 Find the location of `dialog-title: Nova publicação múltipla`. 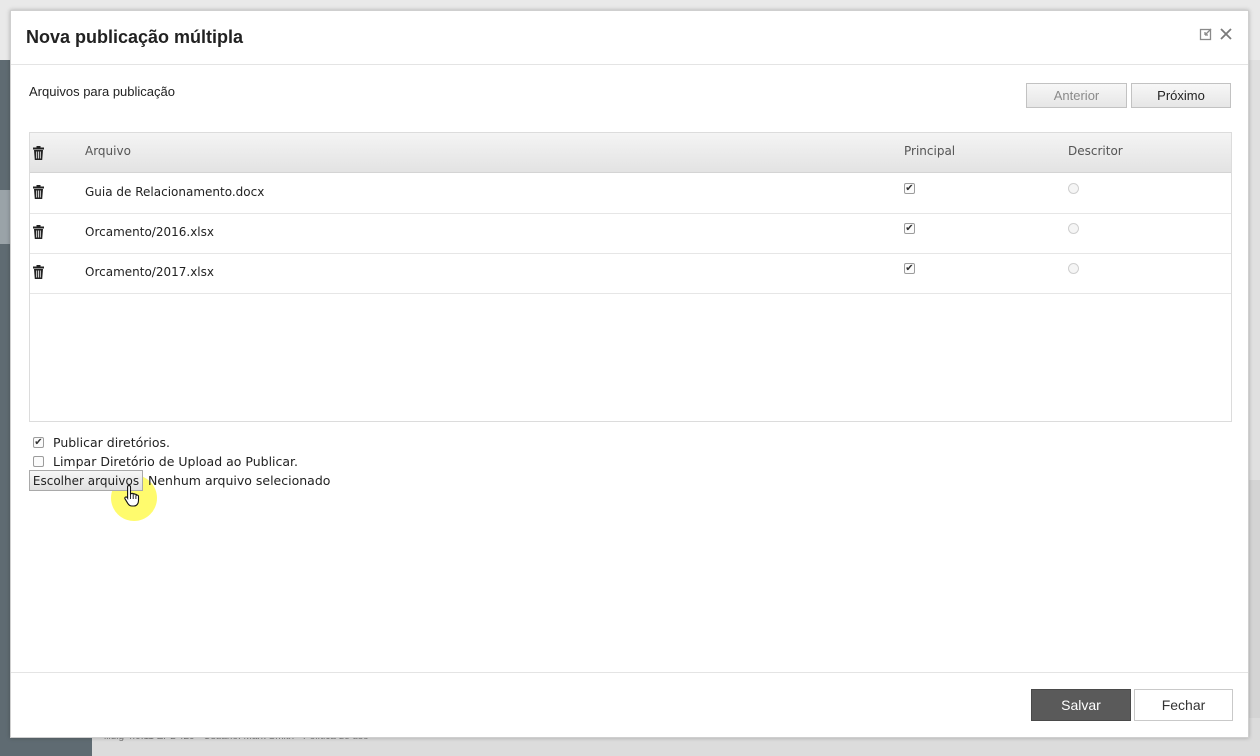

dialog-title: Nova publicação múltipla is located at coordinates (135, 37).